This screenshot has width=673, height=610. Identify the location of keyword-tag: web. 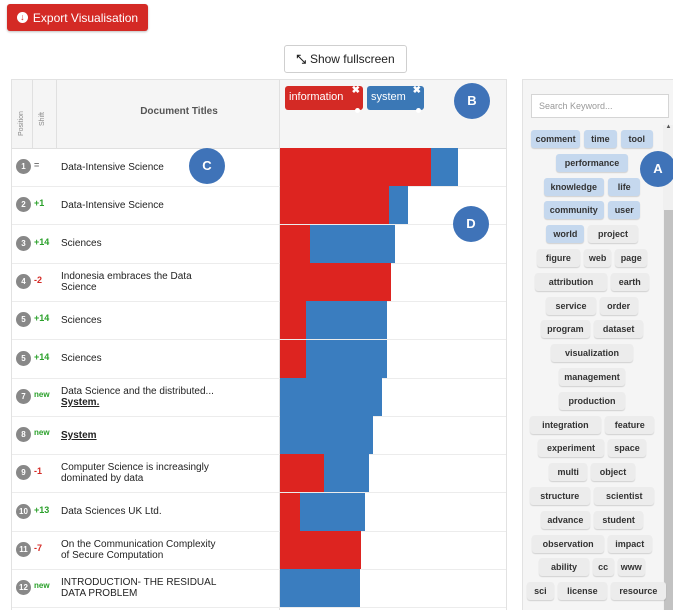
(597, 258).